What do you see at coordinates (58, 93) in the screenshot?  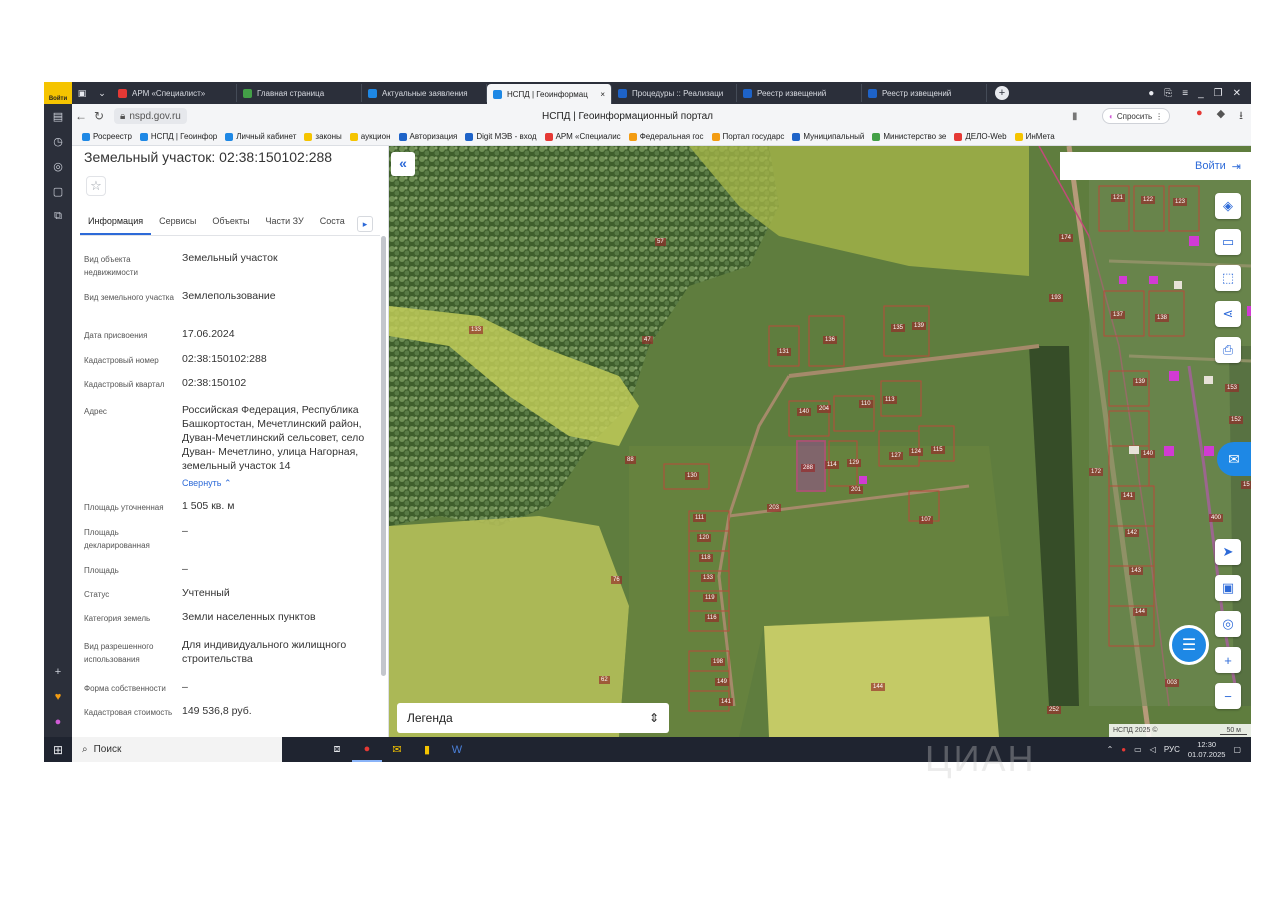 I see `yandex-login-button: Войти` at bounding box center [58, 93].